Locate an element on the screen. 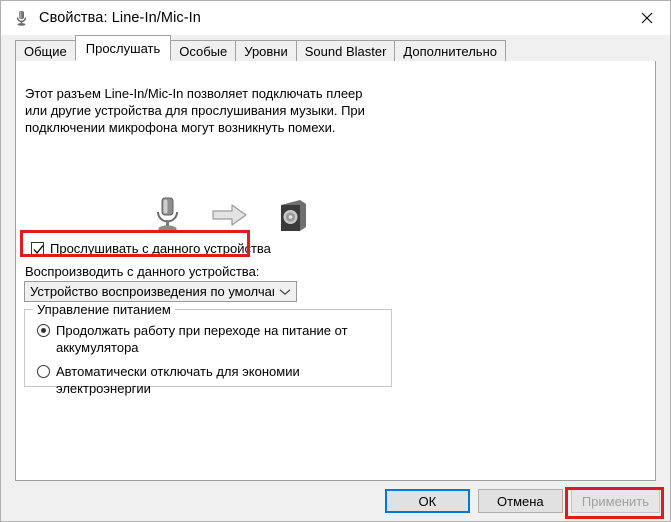  playback-device-value: Устройство воспроизведения по умолчанию is located at coordinates (152, 291).